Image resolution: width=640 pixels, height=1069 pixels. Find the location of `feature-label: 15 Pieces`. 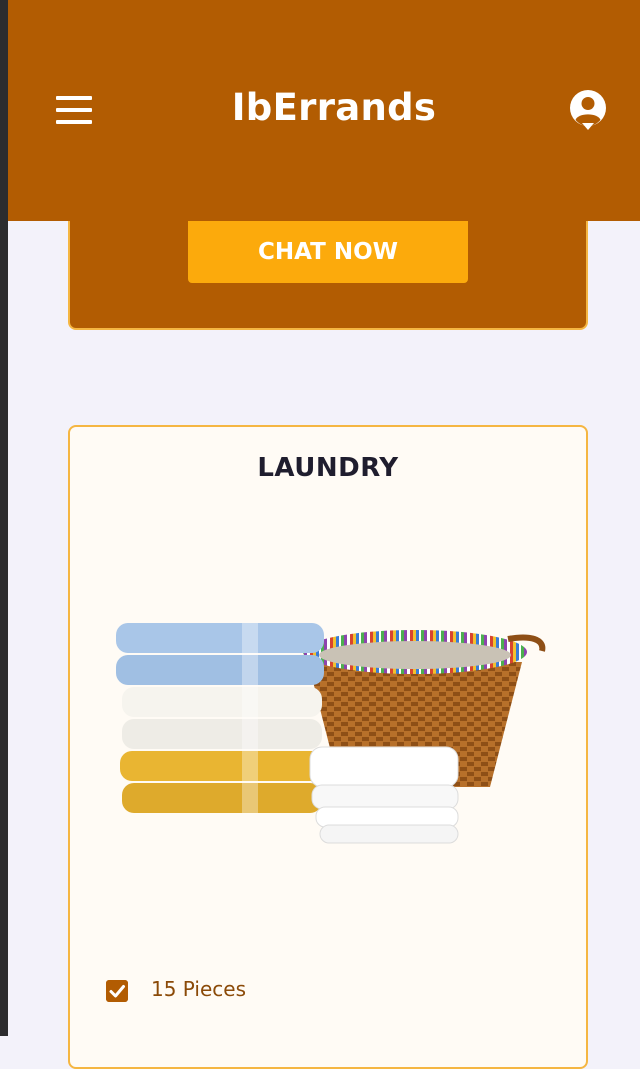

feature-label: 15 Pieces is located at coordinates (199, 989).